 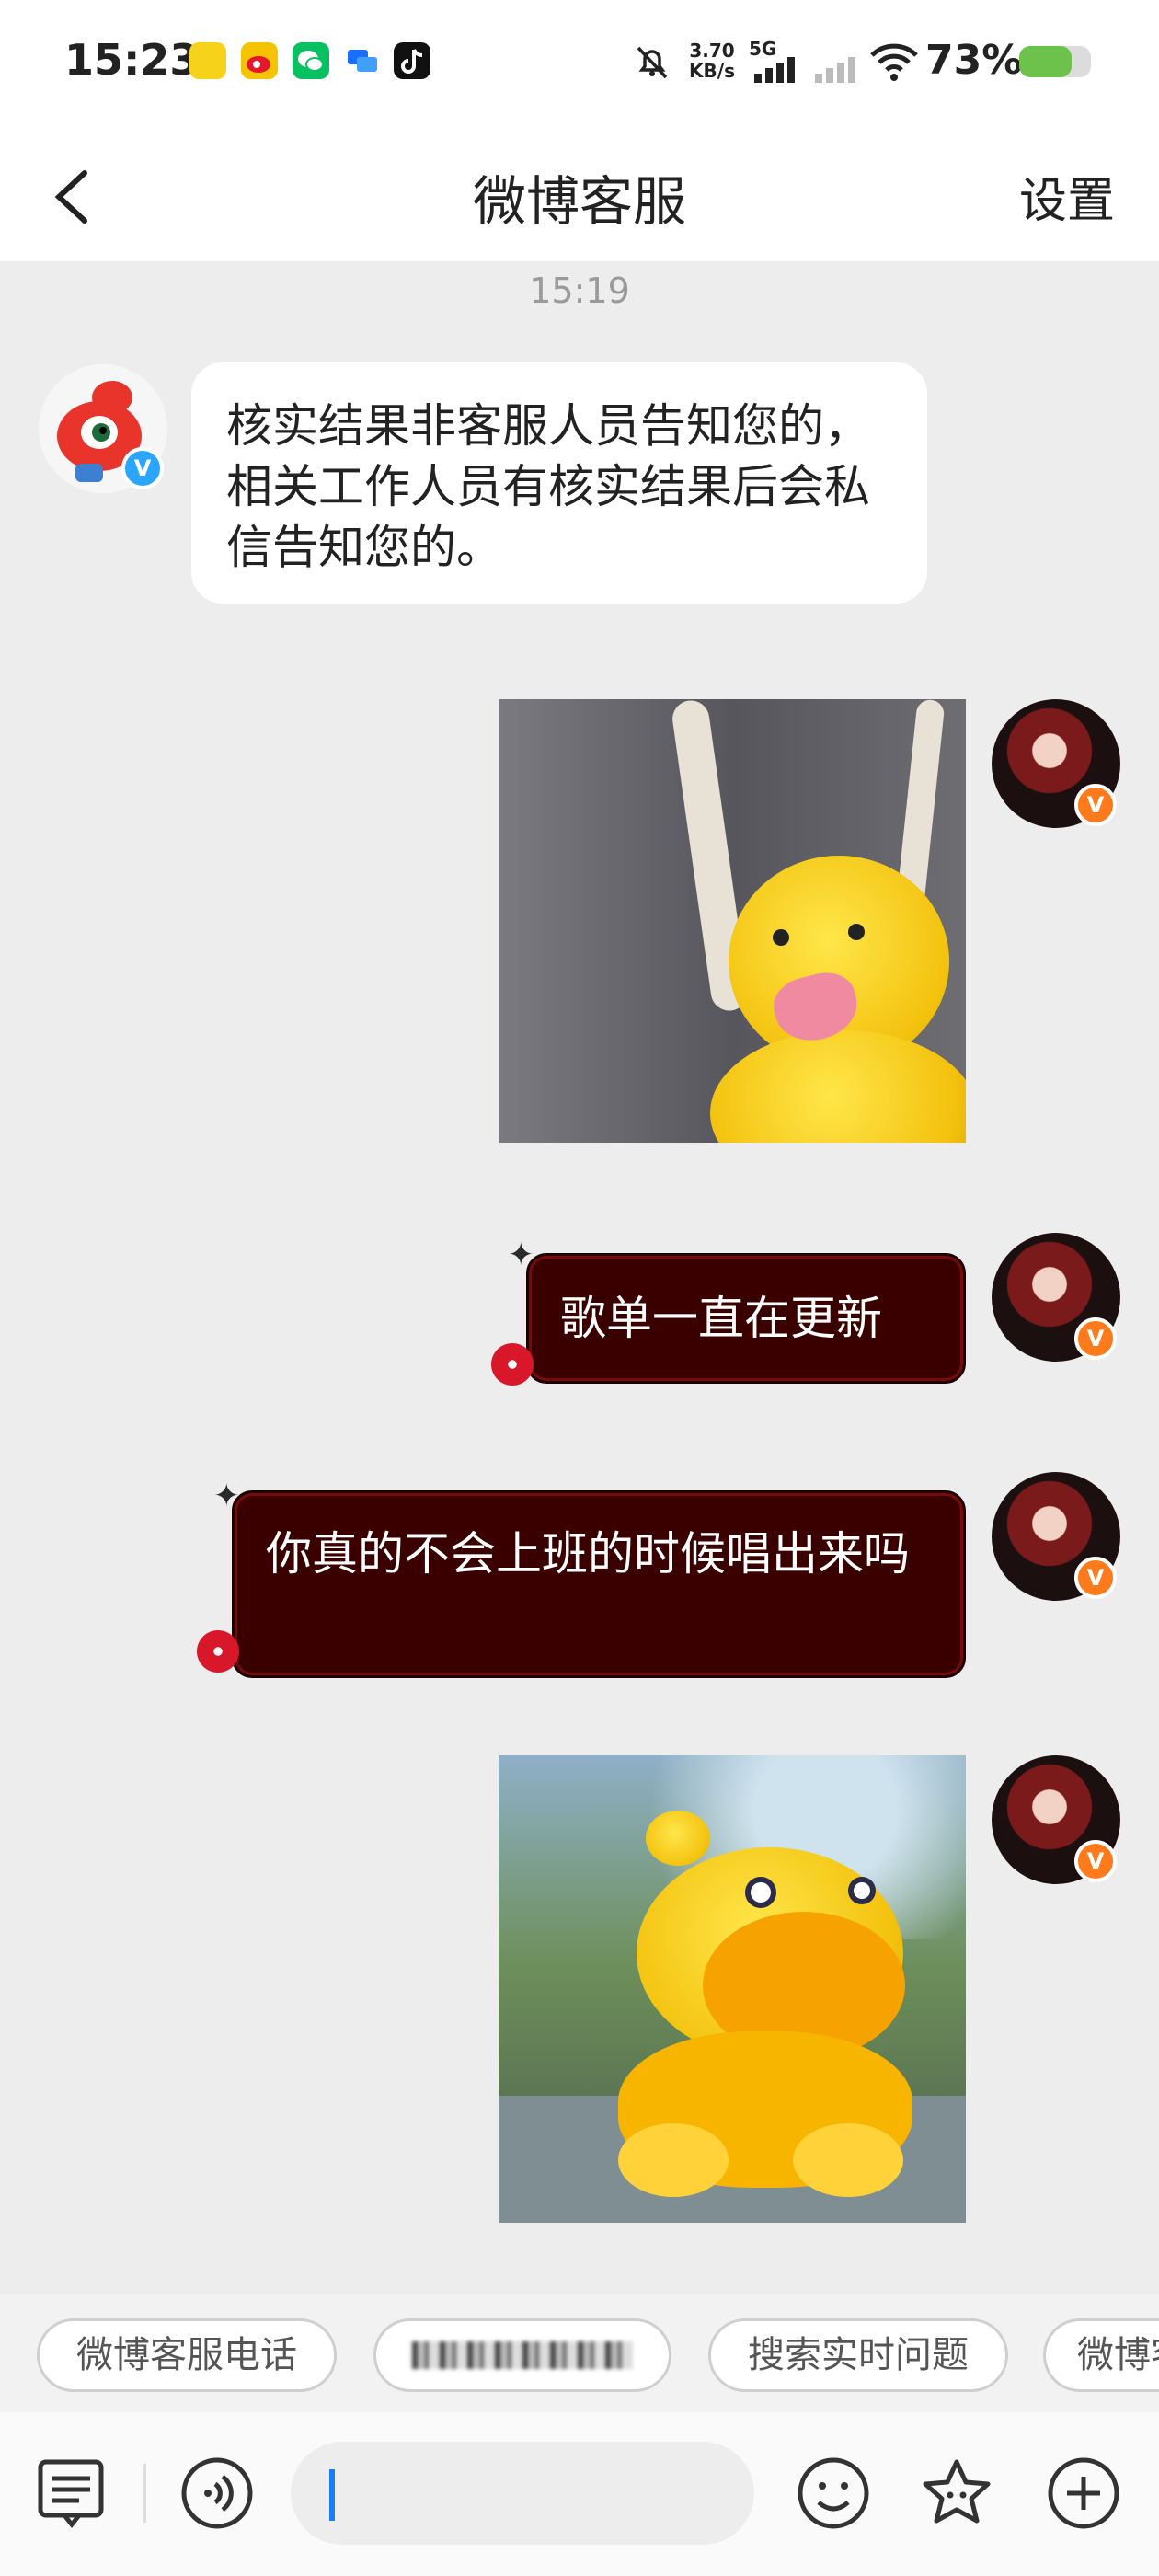 I want to click on sticker-star-icon, so click(x=957, y=2491).